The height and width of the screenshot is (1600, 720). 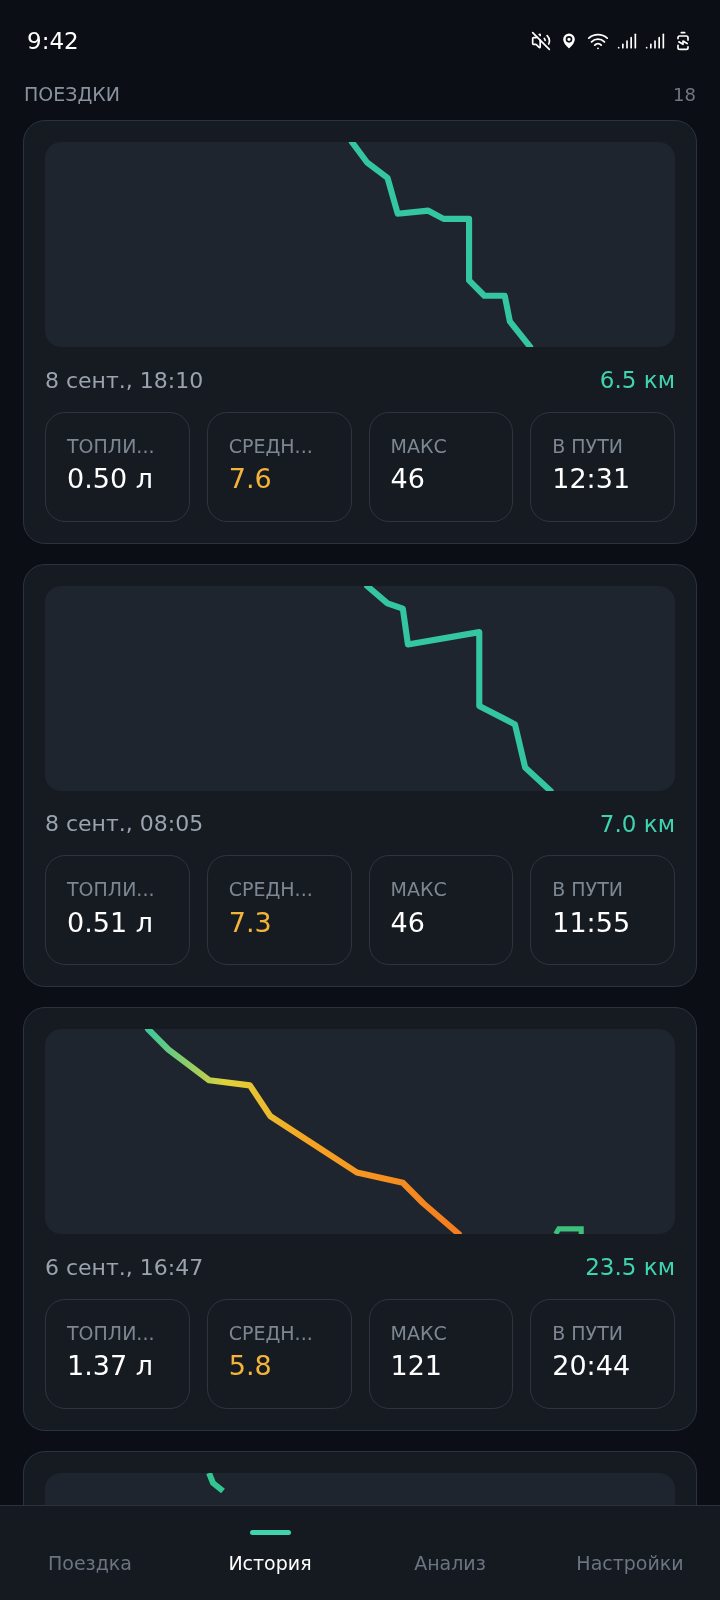 What do you see at coordinates (360, 1477) in the screenshot?
I see `trip-card` at bounding box center [360, 1477].